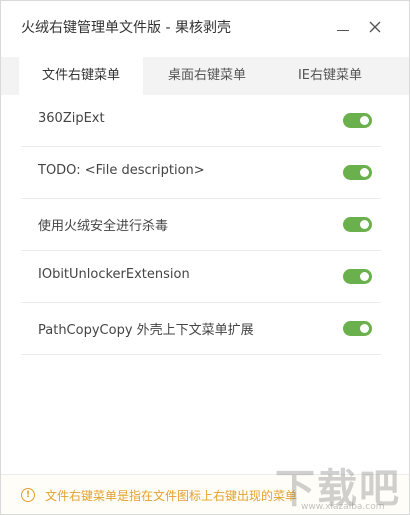 This screenshot has height=515, width=410. I want to click on list-item: IObitUnlockerExtension, so click(201, 277).